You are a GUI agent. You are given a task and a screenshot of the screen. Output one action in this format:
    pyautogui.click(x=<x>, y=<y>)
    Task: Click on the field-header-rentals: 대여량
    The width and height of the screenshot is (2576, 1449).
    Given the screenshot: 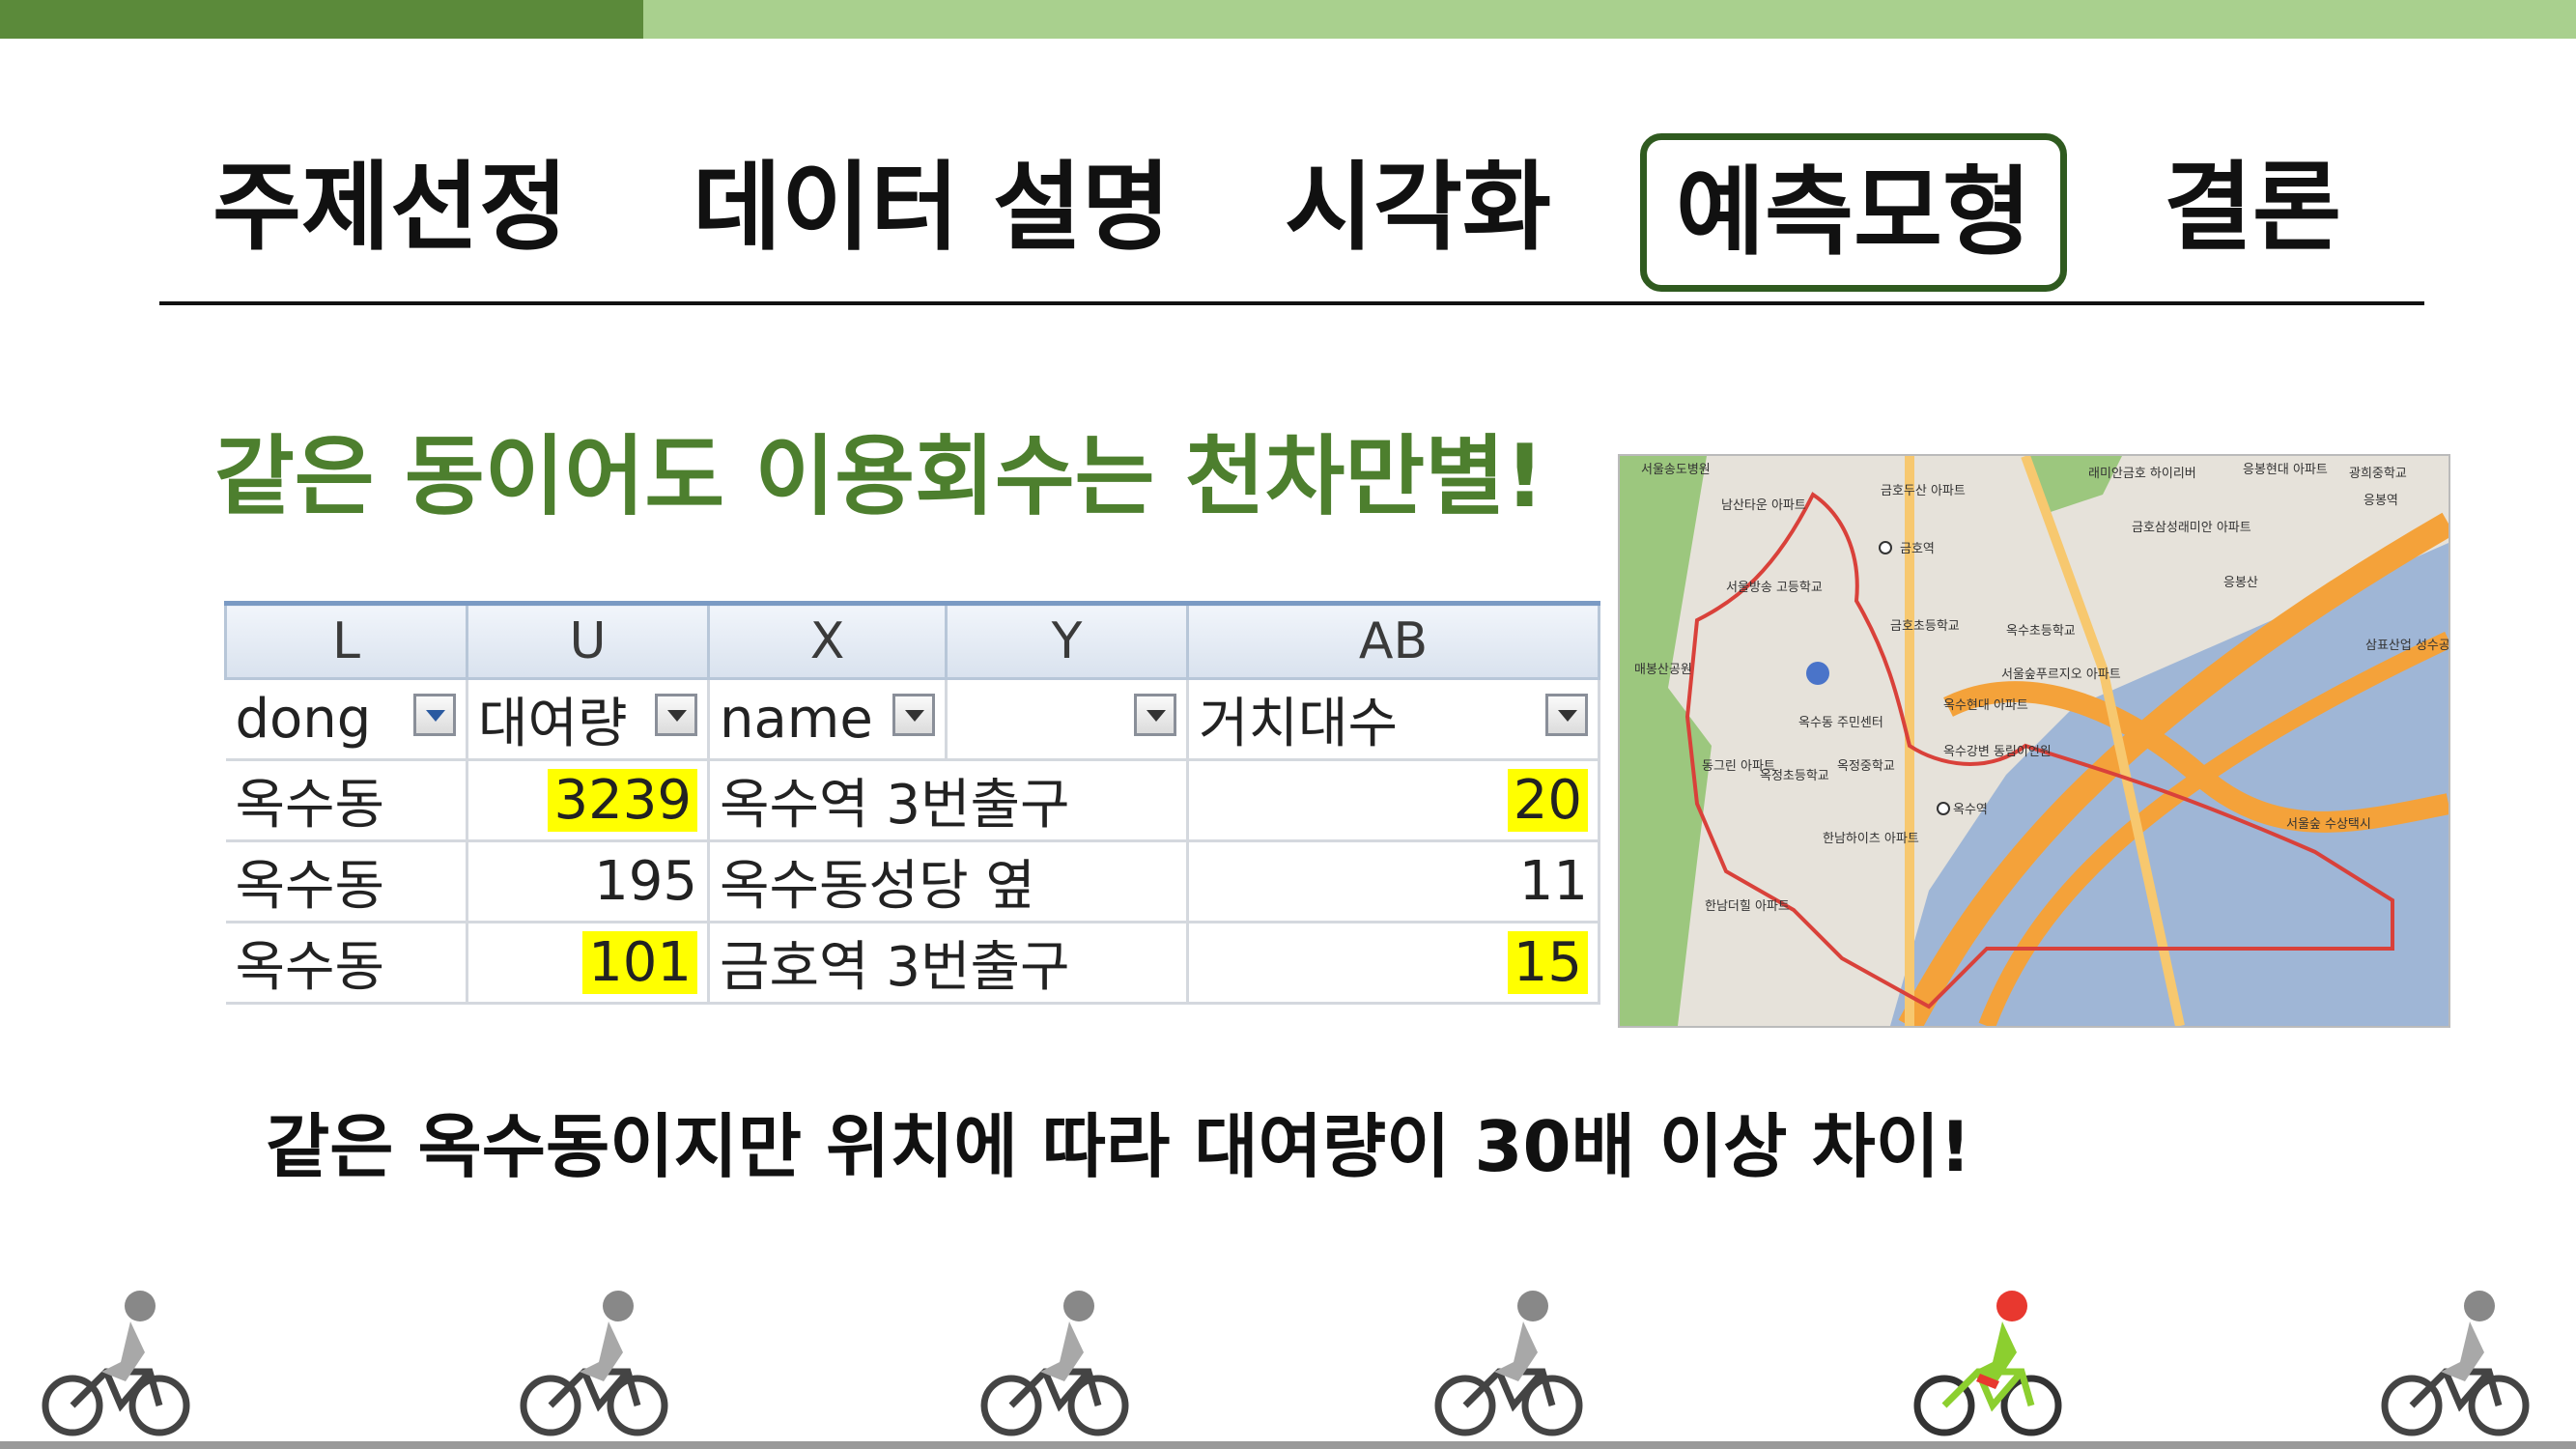 What is the action you would take?
    pyautogui.click(x=553, y=724)
    